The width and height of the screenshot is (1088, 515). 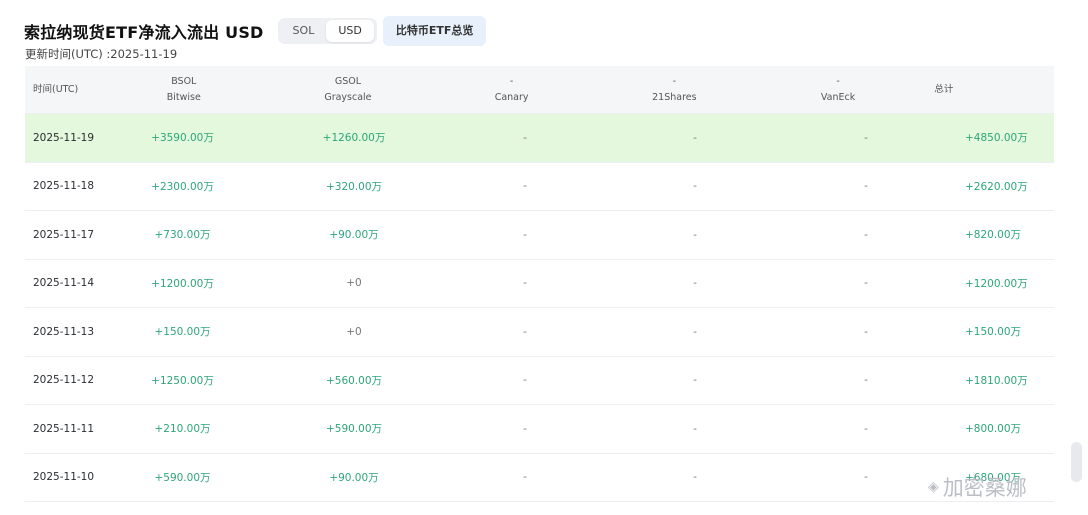 What do you see at coordinates (996, 186) in the screenshot?
I see `cell-total: +2620.00万` at bounding box center [996, 186].